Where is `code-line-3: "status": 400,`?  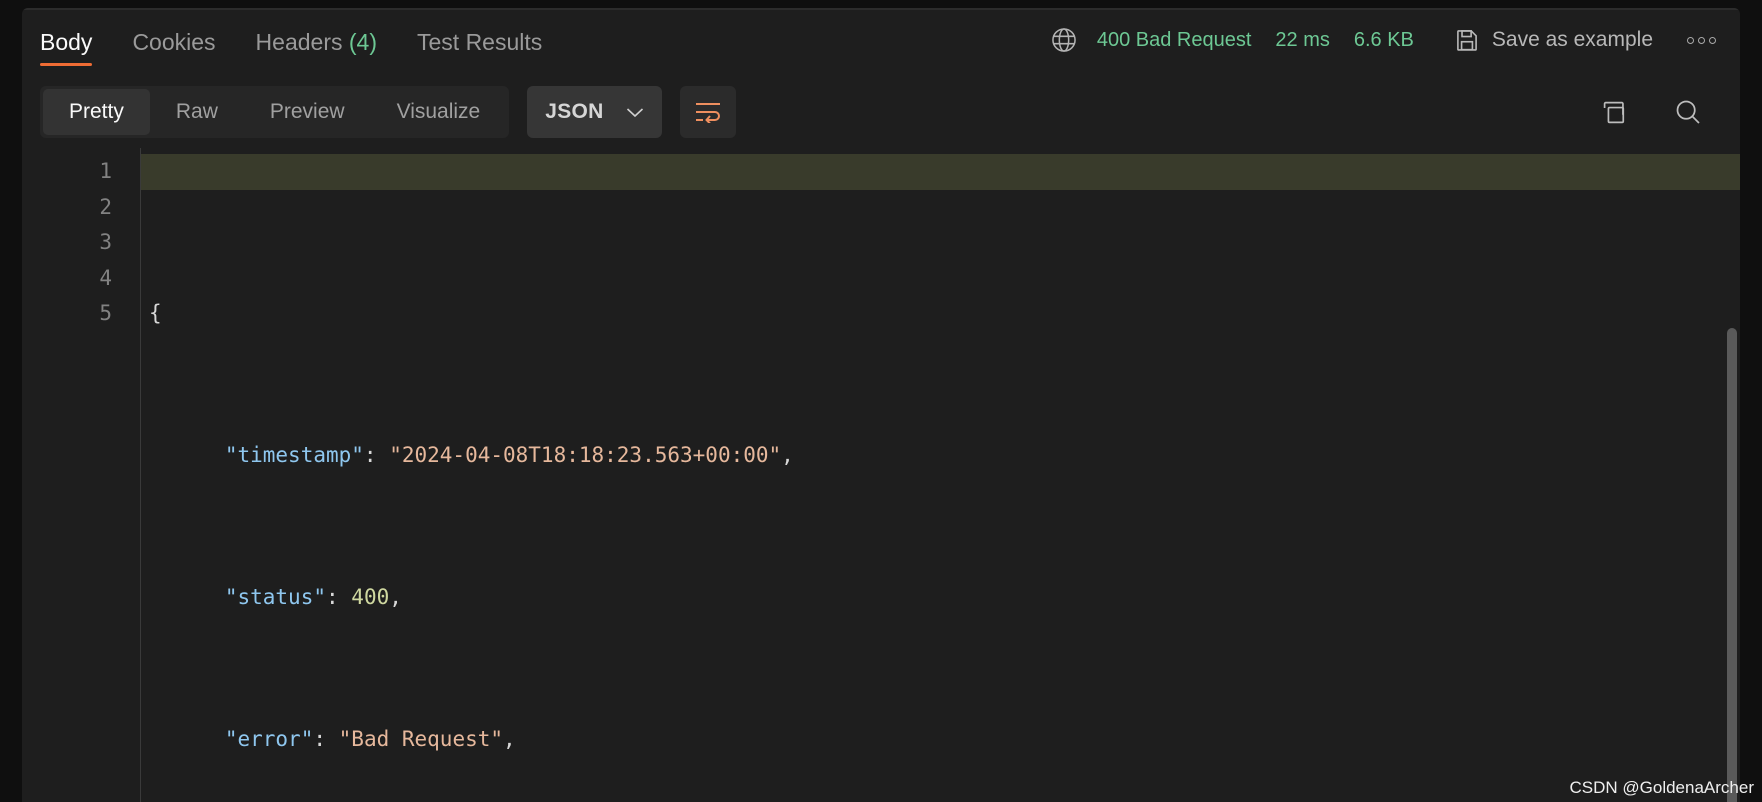 code-line-3: "status": 400, is located at coordinates (944, 598).